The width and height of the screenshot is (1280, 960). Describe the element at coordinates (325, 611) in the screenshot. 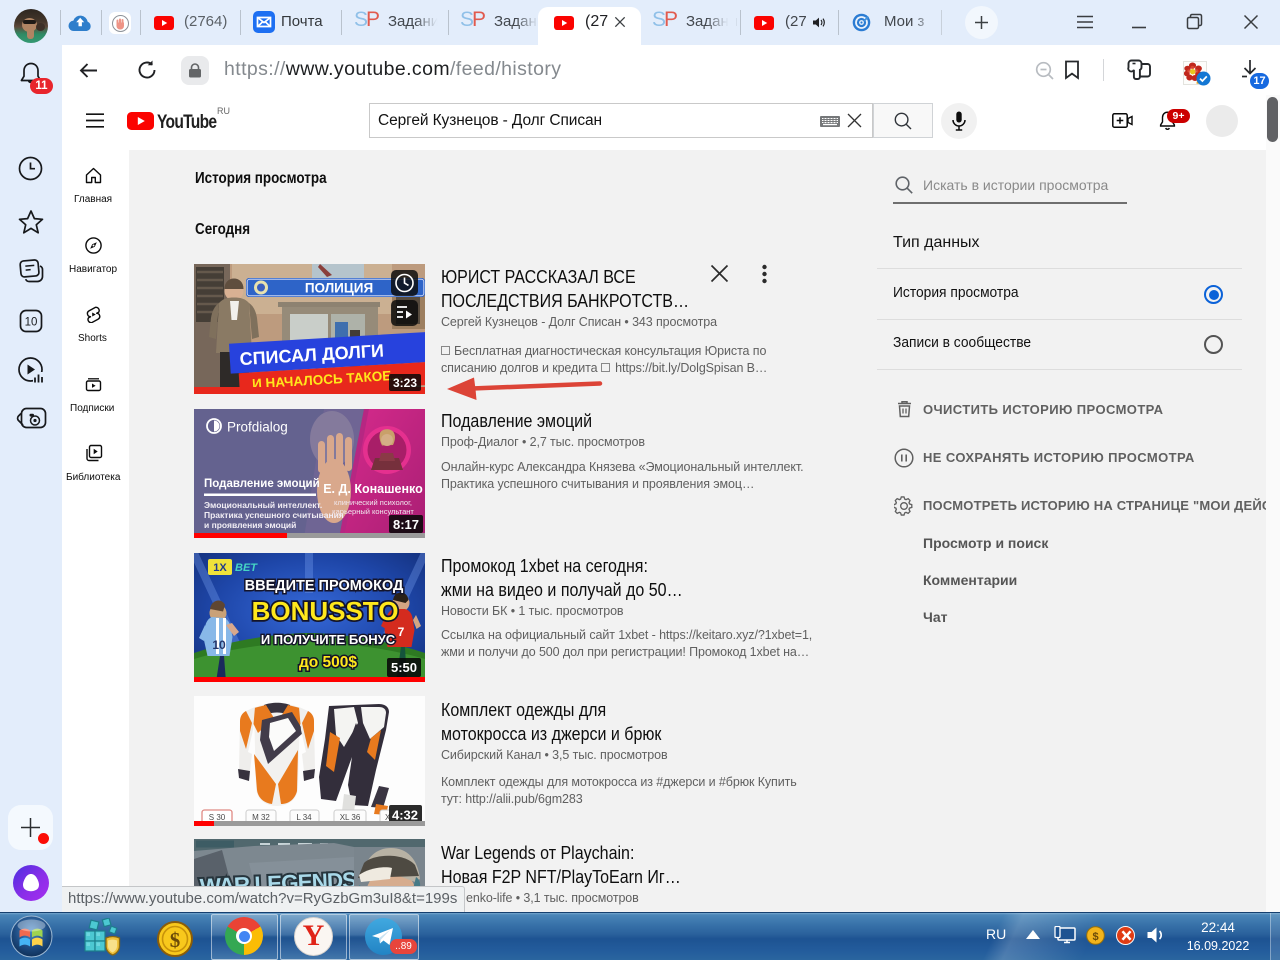

I see `svg-text: BONUSSTO` at that location.